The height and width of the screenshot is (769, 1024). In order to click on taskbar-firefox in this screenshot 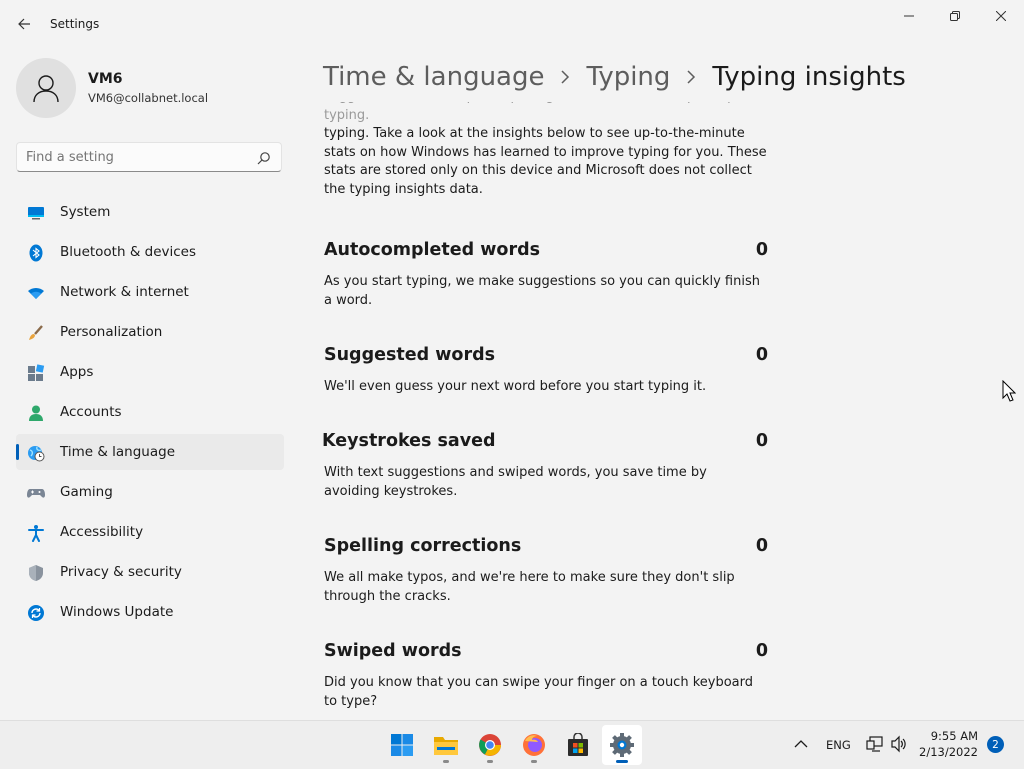, I will do `click(534, 745)`.